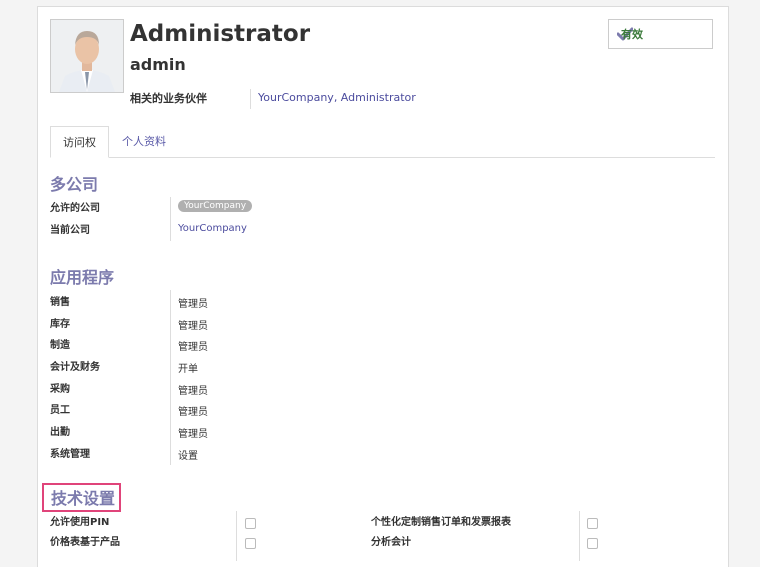 The height and width of the screenshot is (567, 760). I want to click on app-value-accounting: 开单, so click(188, 367).